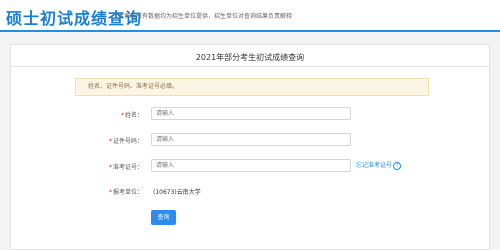  Describe the element at coordinates (113, 114) in the screenshot. I see `name-label: *姓名：` at that location.